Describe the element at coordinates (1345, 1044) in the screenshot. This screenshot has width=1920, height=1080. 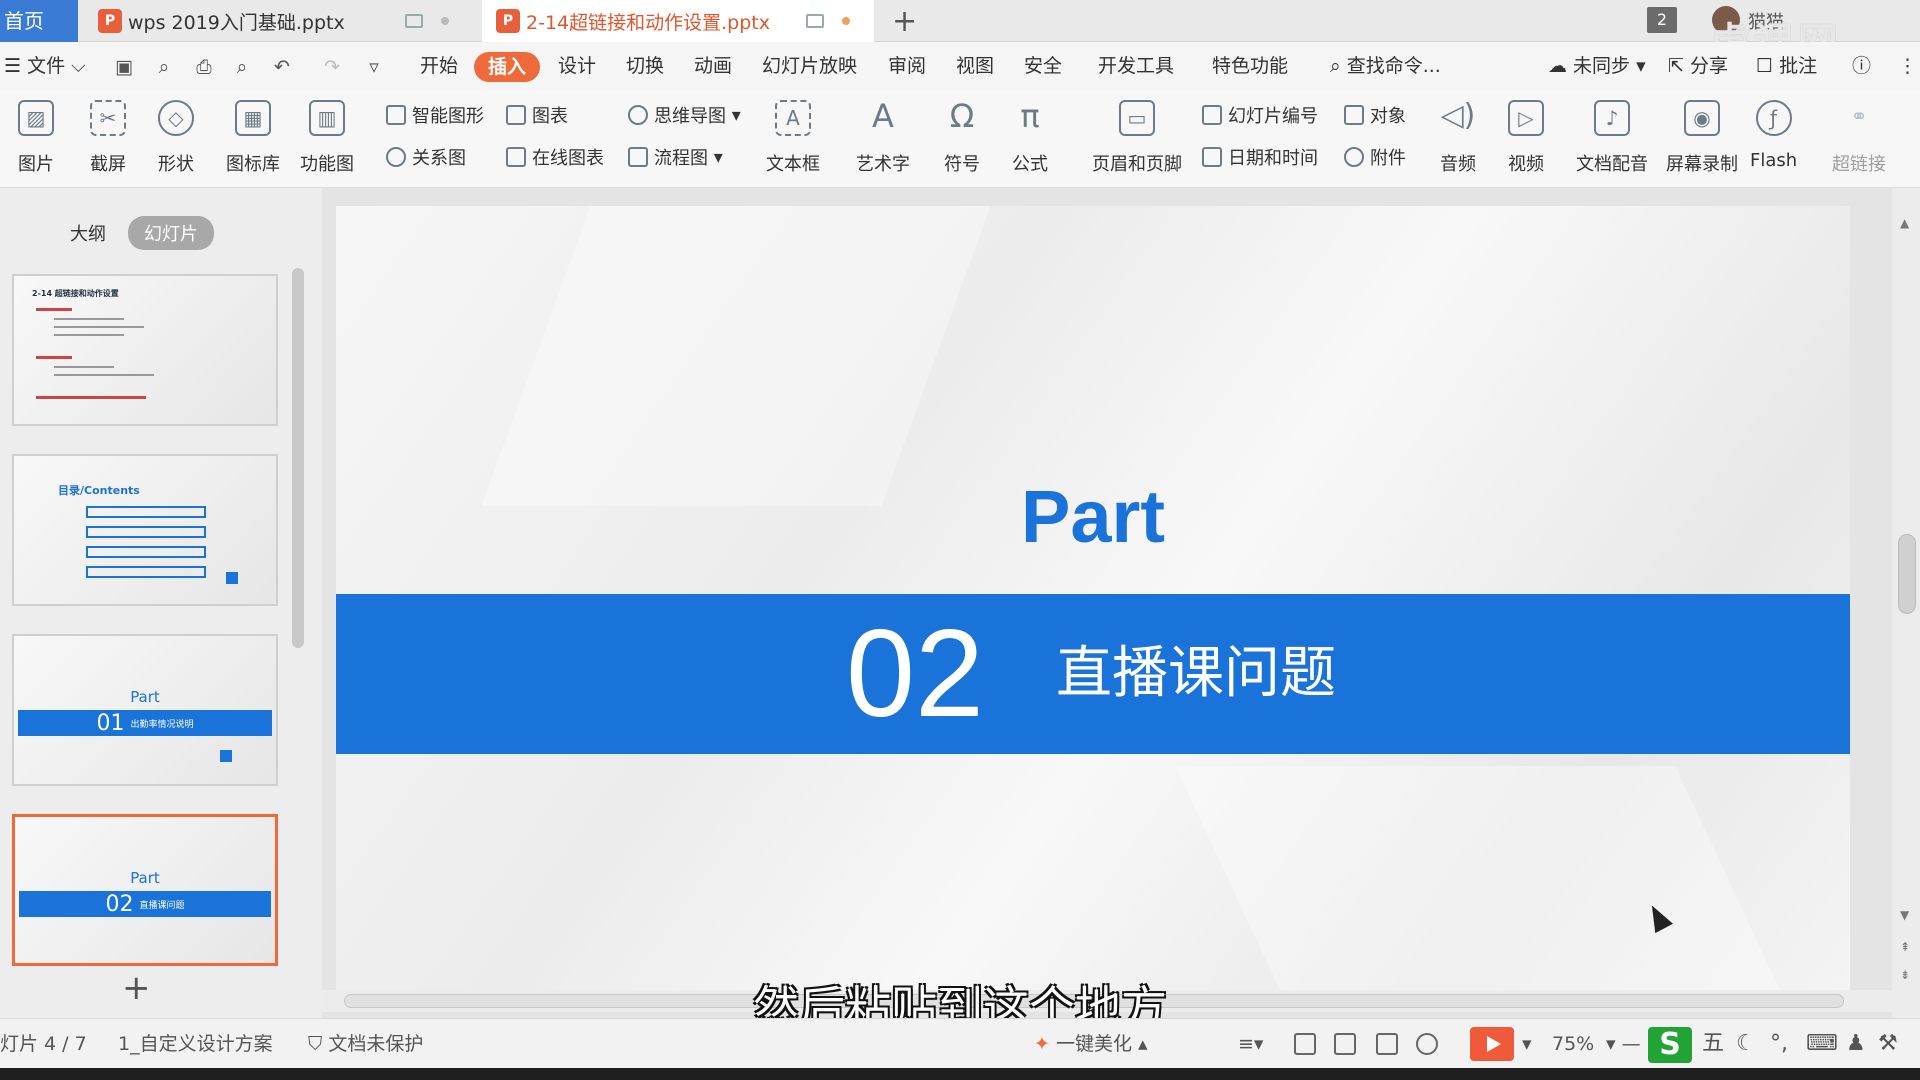
I see `slide-sorter-icon` at that location.